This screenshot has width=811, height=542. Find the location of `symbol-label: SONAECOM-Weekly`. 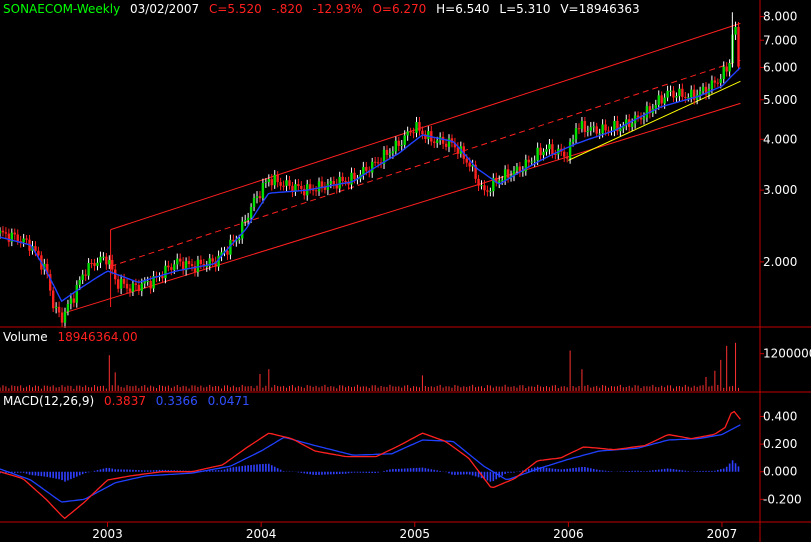

symbol-label: SONAECOM-Weekly is located at coordinates (62, 9).